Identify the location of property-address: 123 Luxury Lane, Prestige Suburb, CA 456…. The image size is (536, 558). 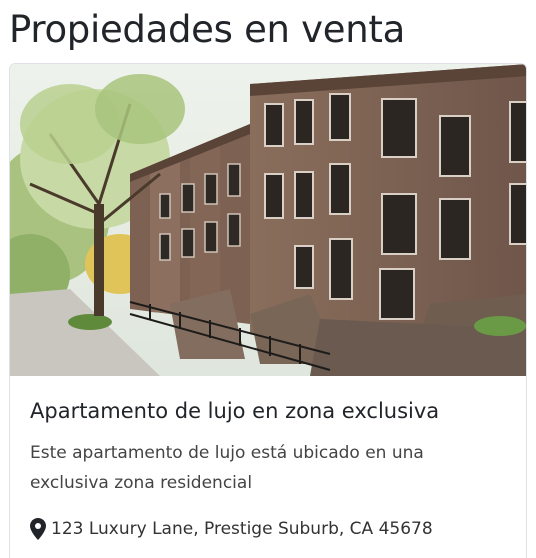
(268, 529).